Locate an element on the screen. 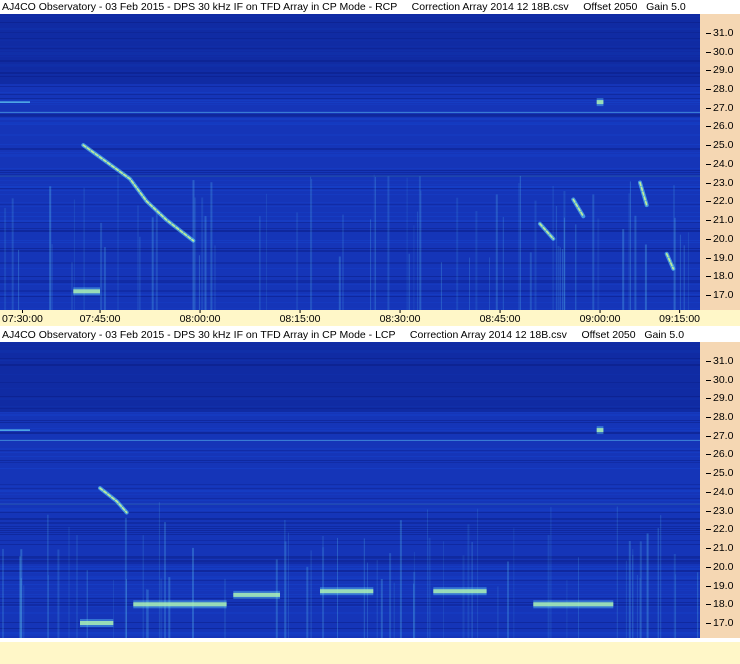  frequency-tick-label: 25.0 is located at coordinates (719, 145).